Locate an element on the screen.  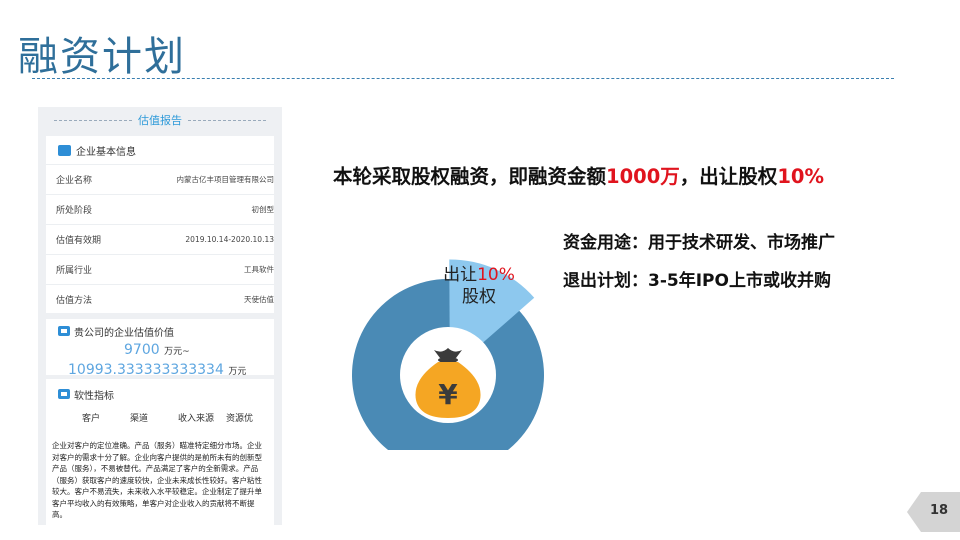
soft-columns: 客户 渠道 收入来源 资源优 is located at coordinates (160, 417).